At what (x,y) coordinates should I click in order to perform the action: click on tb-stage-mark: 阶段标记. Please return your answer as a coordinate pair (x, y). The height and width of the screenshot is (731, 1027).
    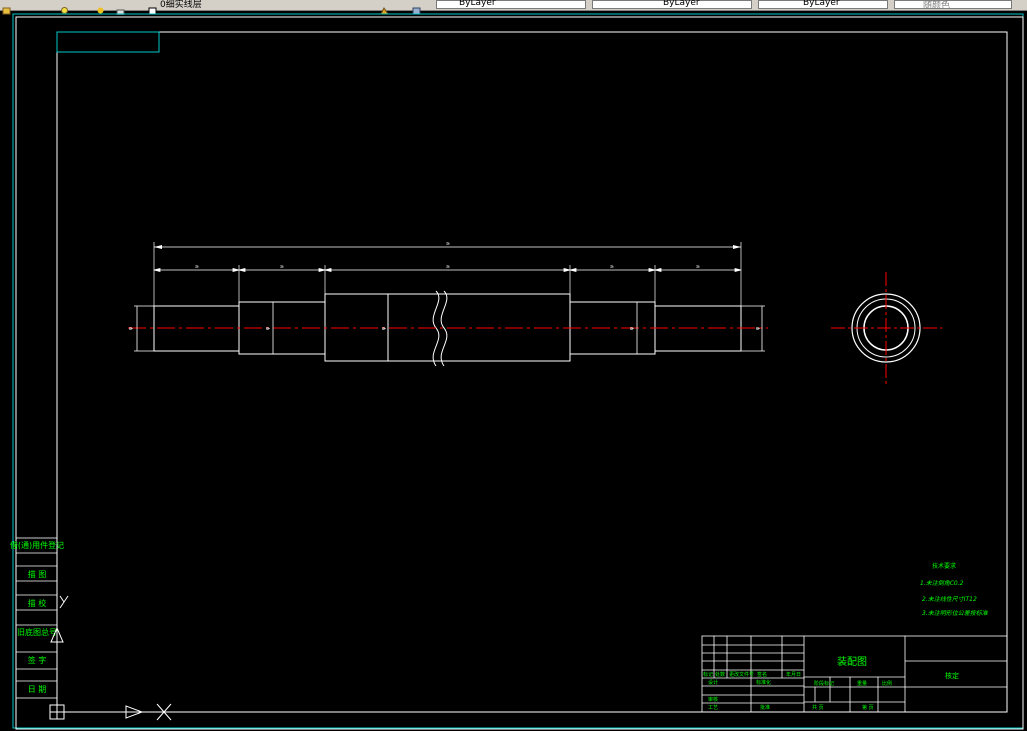
    Looking at the image, I should click on (824, 683).